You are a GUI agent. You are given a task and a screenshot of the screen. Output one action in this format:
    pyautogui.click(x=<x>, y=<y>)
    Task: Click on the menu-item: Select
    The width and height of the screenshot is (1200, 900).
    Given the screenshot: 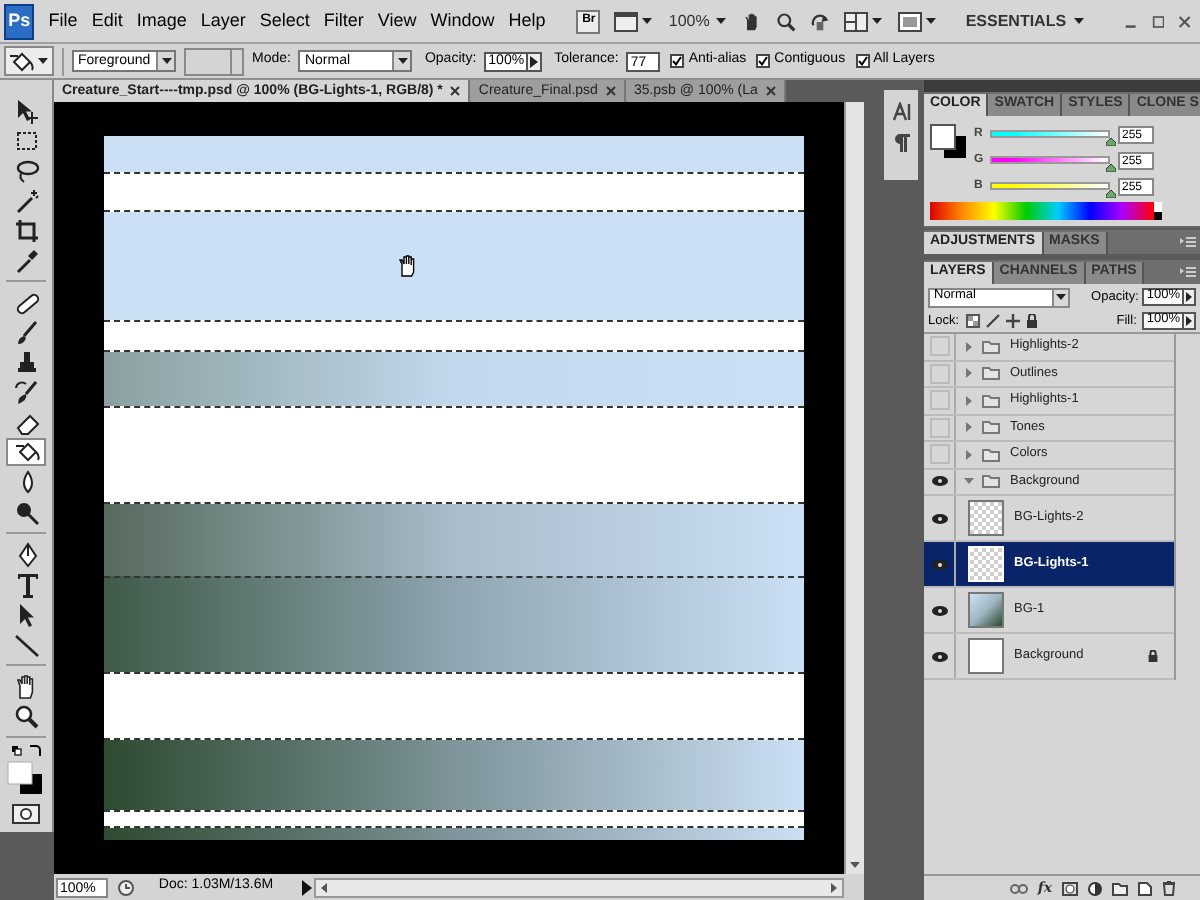 What is the action you would take?
    pyautogui.click(x=284, y=21)
    